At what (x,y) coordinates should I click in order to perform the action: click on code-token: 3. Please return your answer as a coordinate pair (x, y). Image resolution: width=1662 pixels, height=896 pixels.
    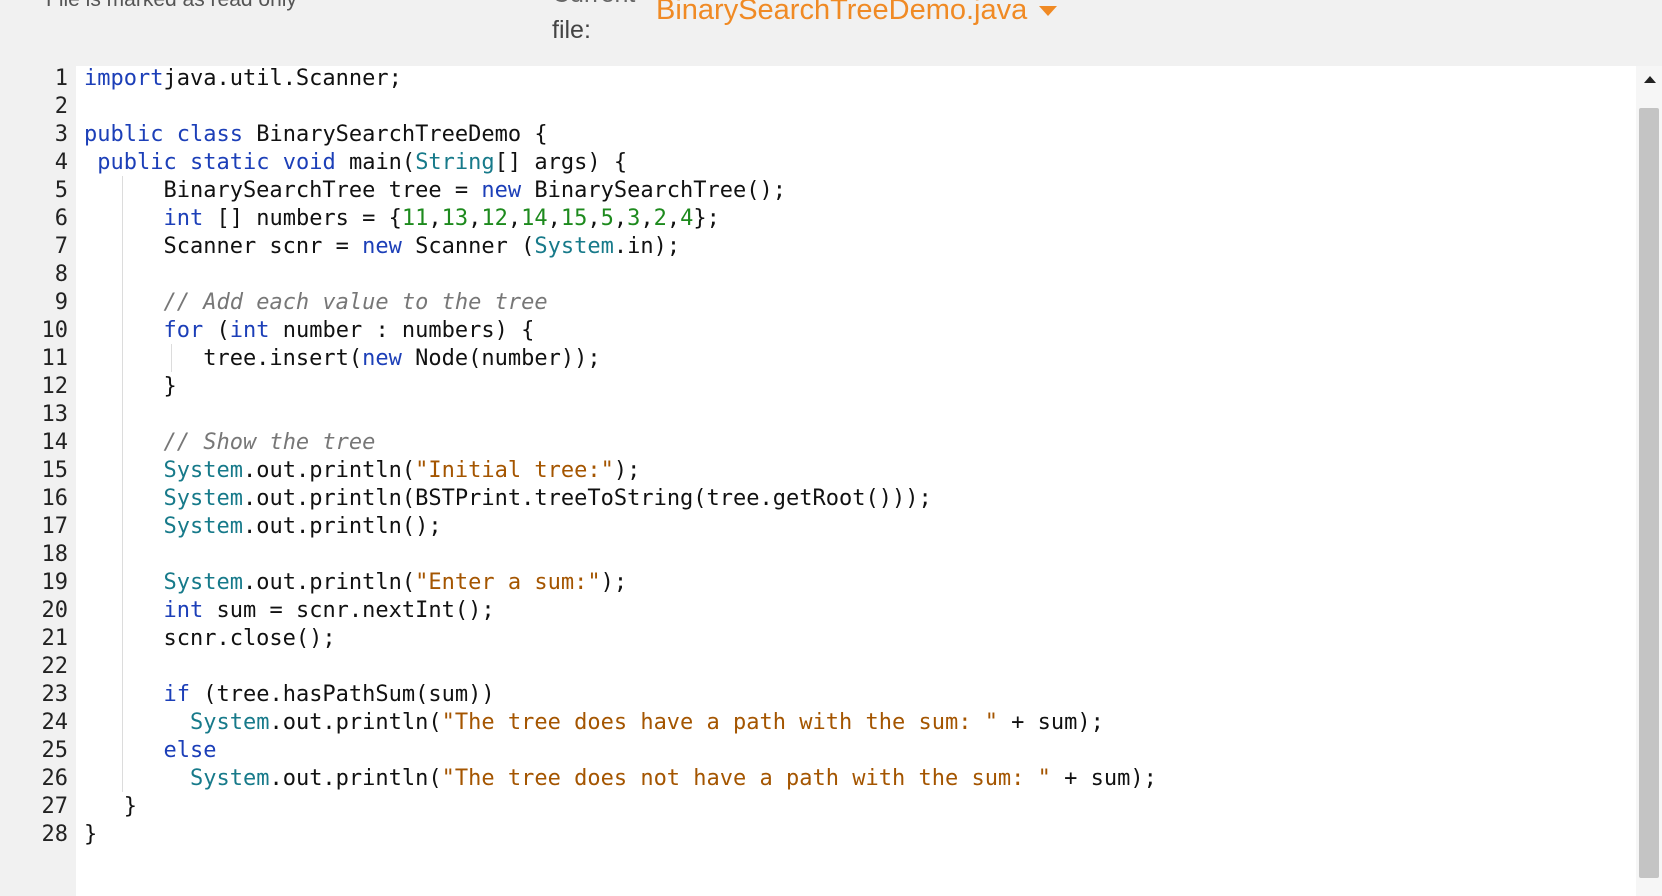
    Looking at the image, I should click on (634, 218).